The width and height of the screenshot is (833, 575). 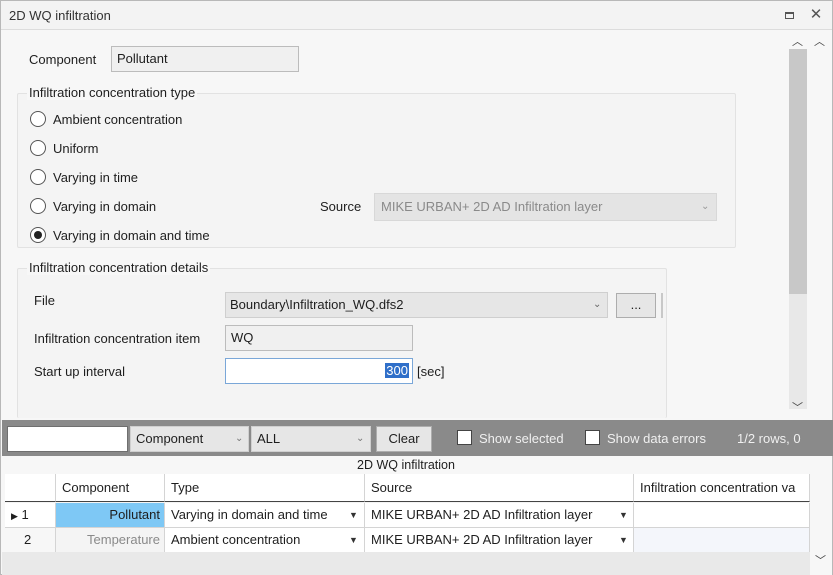 What do you see at coordinates (131, 235) in the screenshot?
I see `radio-varying-domain-time-label: Varying in domain and time` at bounding box center [131, 235].